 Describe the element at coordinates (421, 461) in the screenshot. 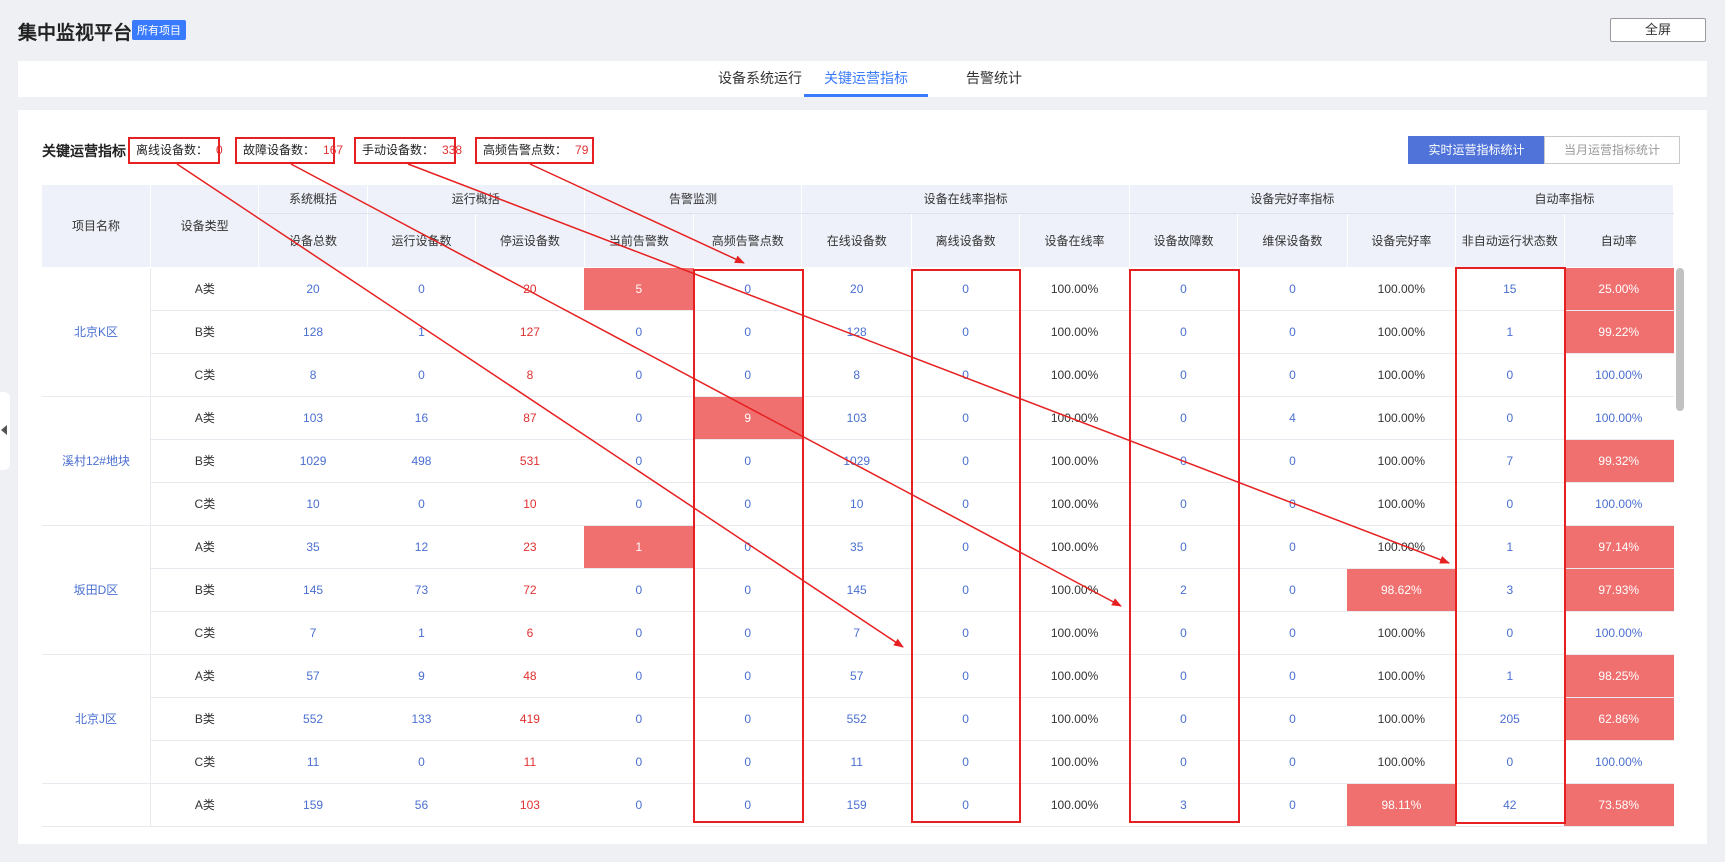

I see `cell-running-devices: 498` at that location.